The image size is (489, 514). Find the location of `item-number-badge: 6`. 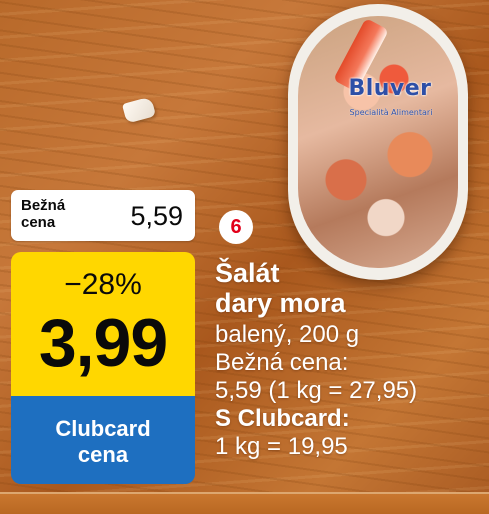

item-number-badge: 6 is located at coordinates (236, 227).